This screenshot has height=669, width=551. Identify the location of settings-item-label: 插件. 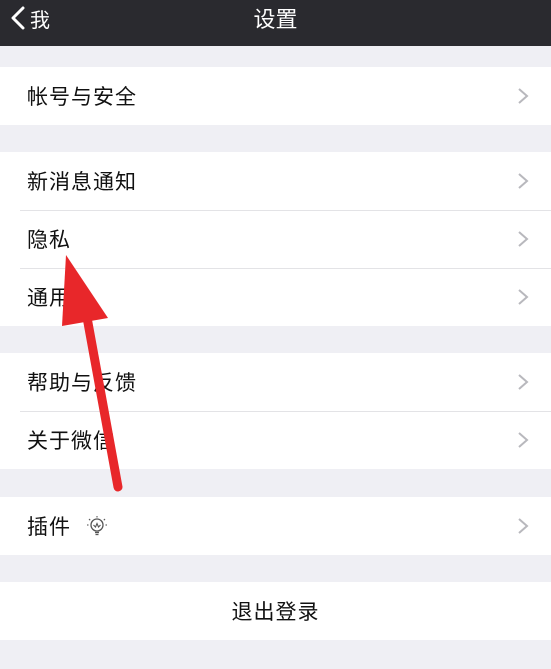
(49, 527).